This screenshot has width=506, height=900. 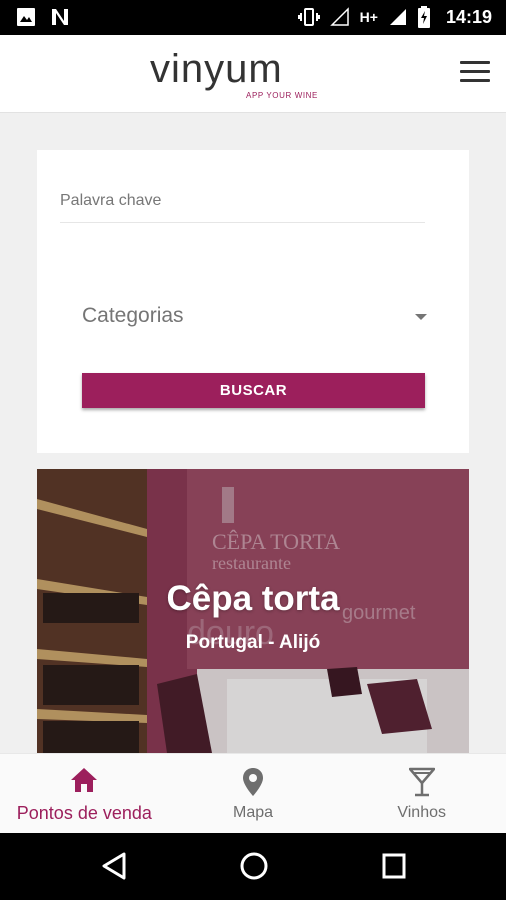 What do you see at coordinates (114, 866) in the screenshot?
I see `back-icon` at bounding box center [114, 866].